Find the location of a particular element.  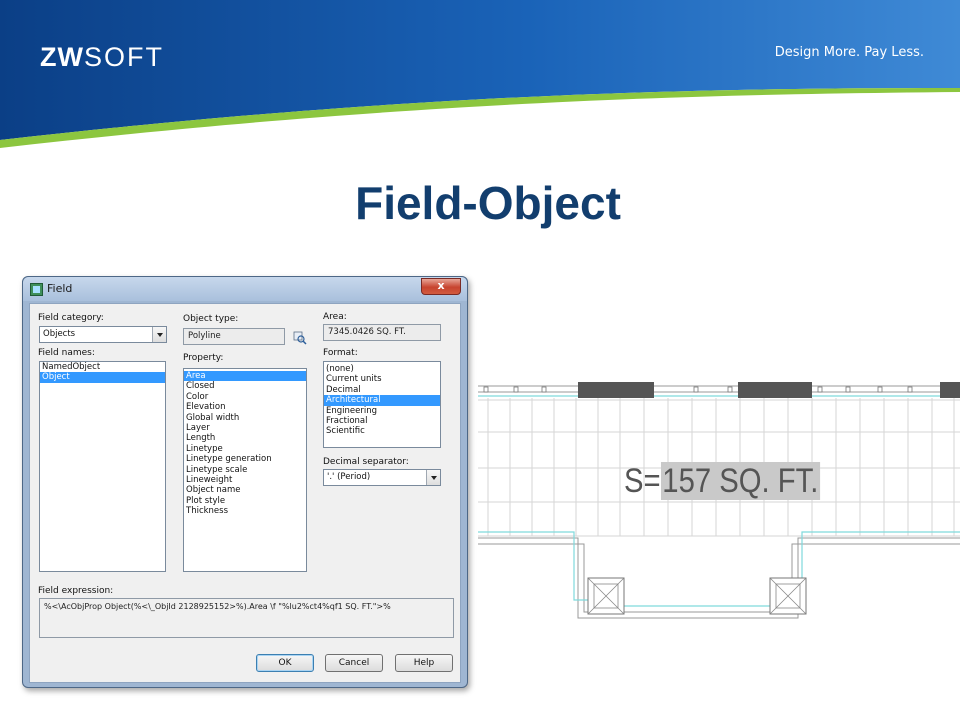

area-label: Area: is located at coordinates (335, 317).